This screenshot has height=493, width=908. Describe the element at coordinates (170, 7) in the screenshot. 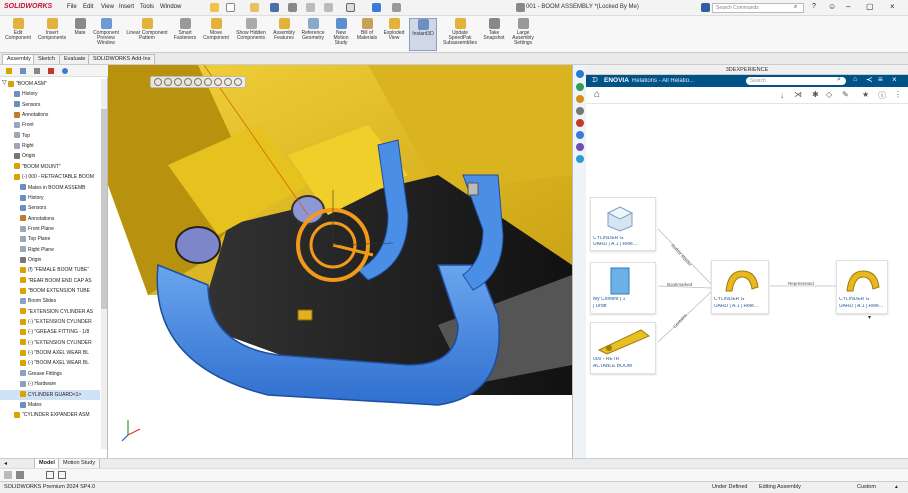

I see `menu-window: Window` at that location.